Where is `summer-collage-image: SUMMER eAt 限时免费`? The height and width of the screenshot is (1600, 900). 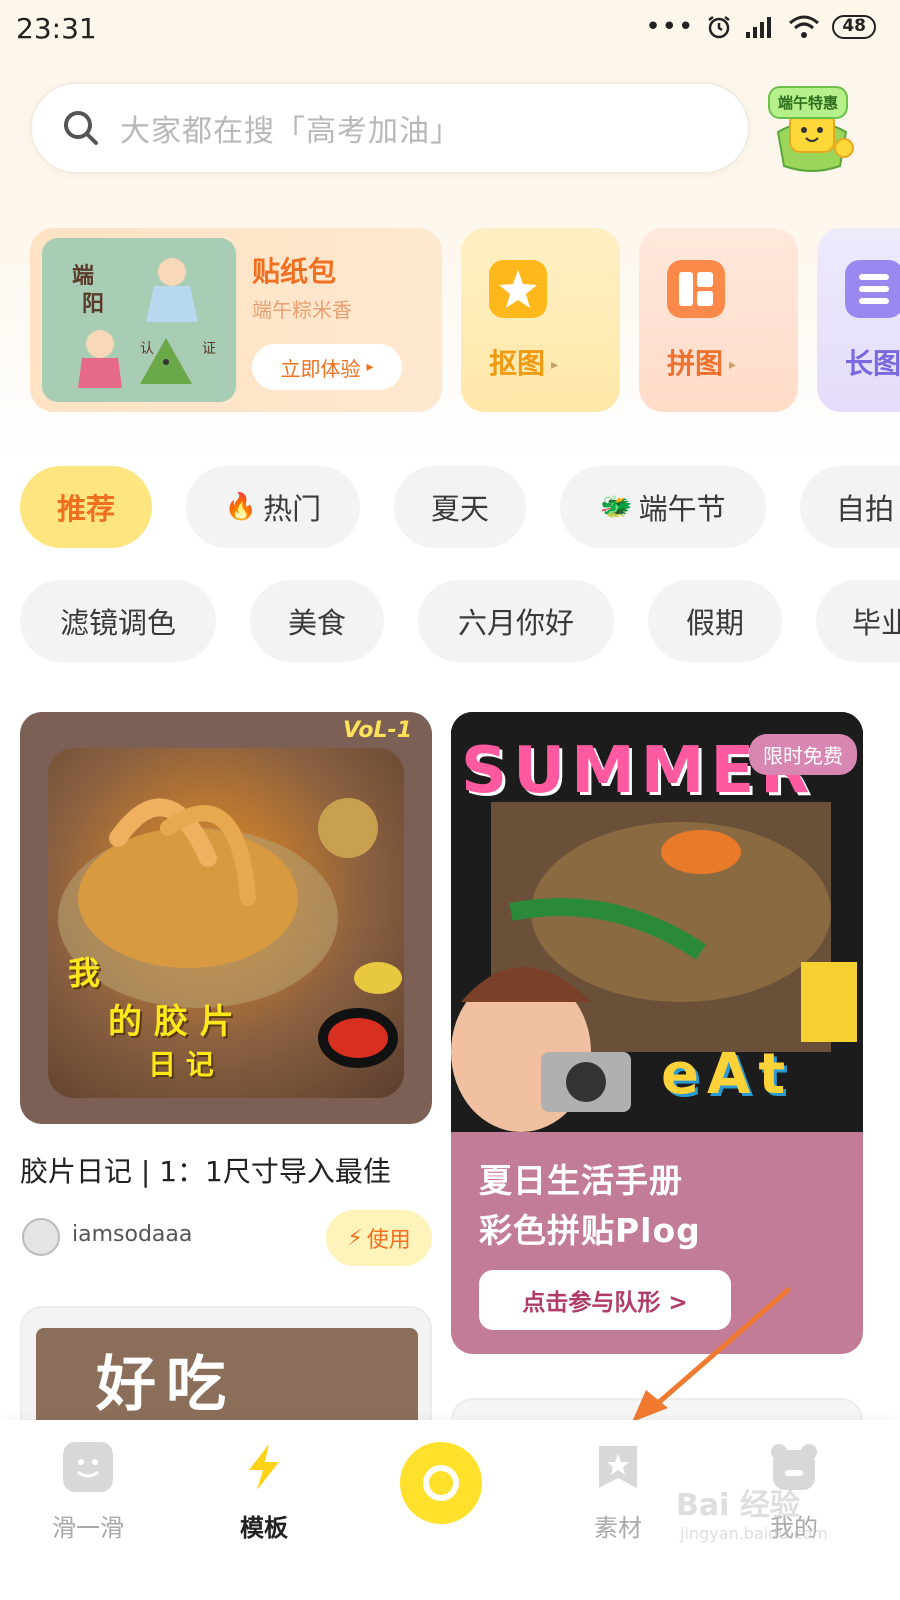 summer-collage-image: SUMMER eAt 限时免费 is located at coordinates (657, 922).